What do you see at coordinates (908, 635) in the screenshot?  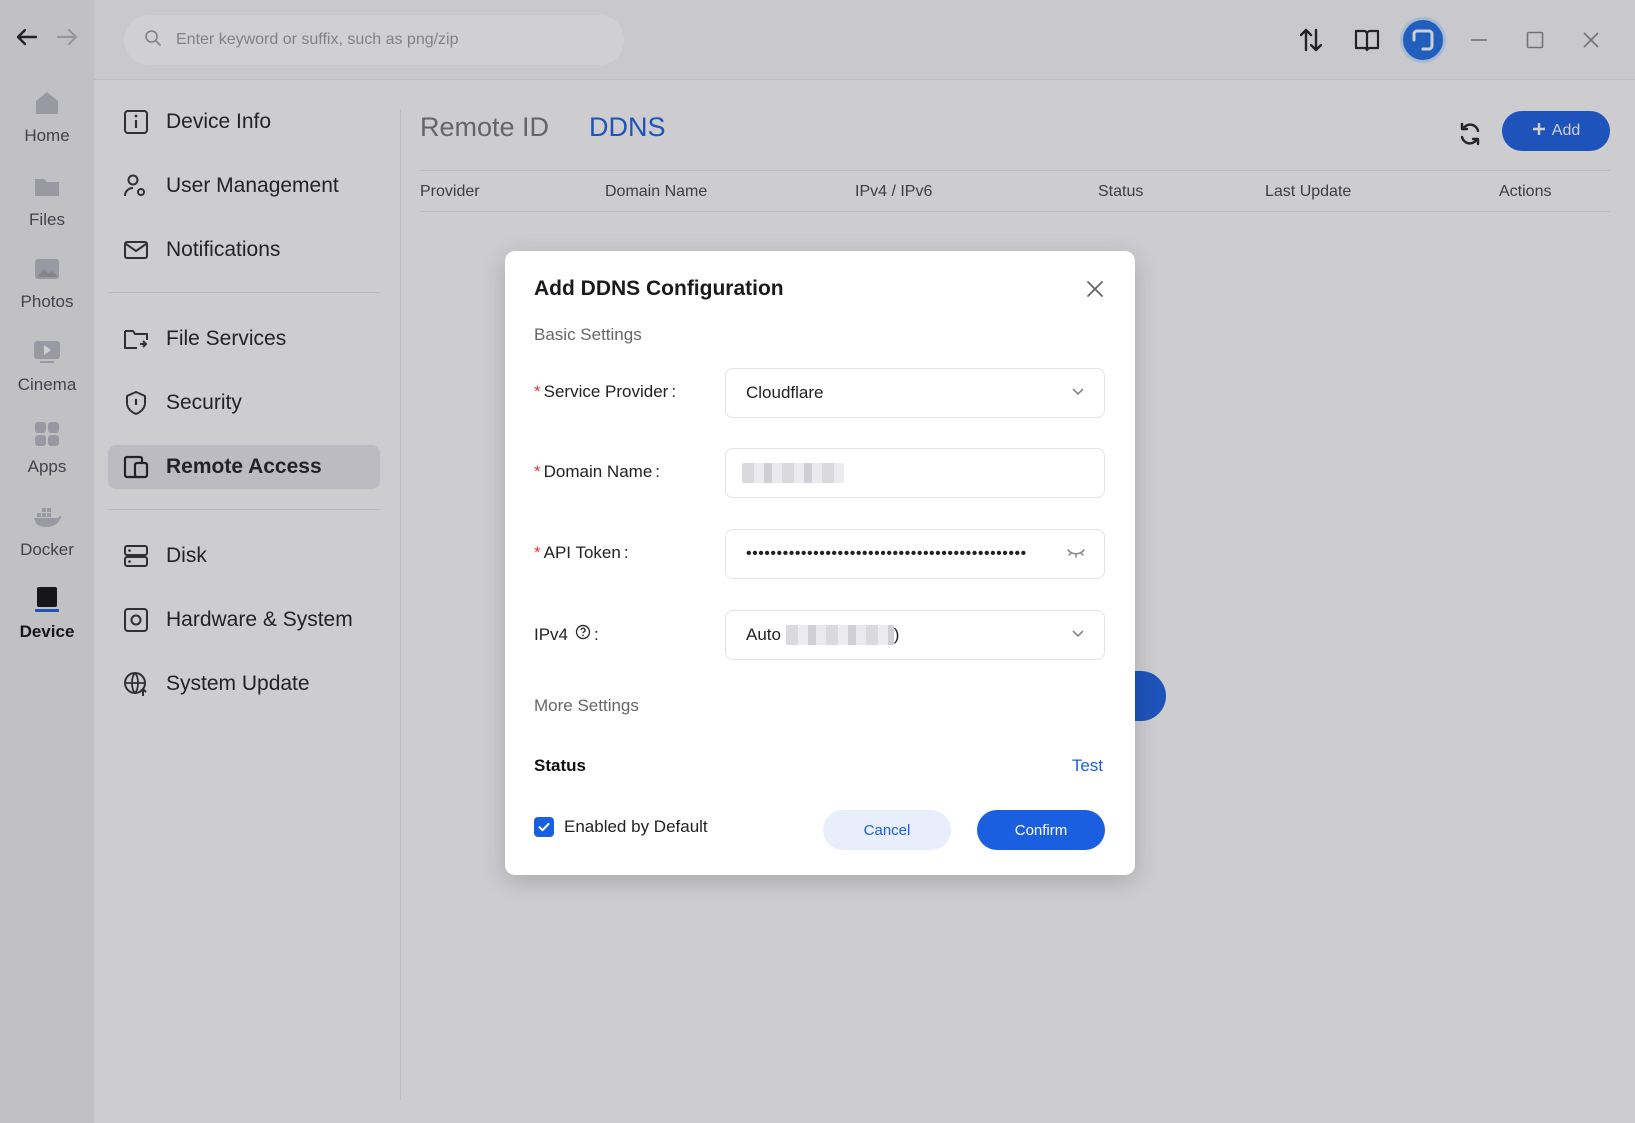 I see `ipv4-value: Auto )` at bounding box center [908, 635].